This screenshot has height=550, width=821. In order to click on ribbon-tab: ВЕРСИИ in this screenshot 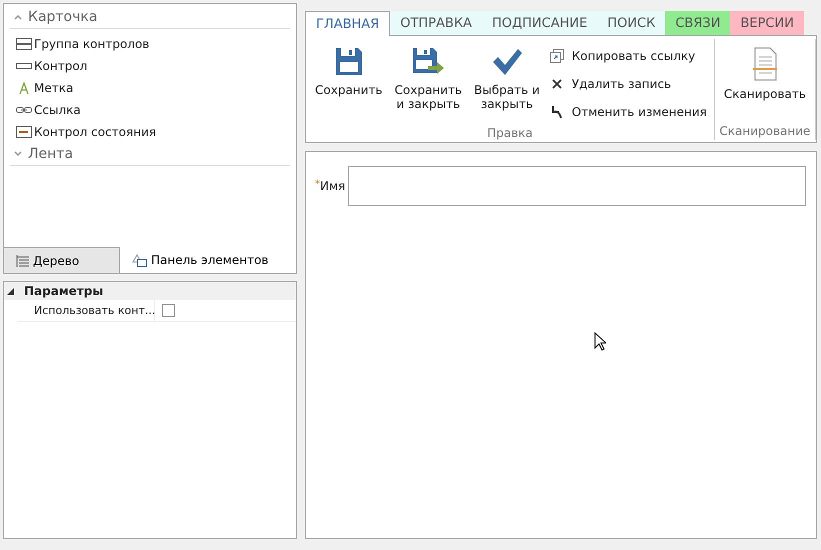, I will do `click(767, 23)`.